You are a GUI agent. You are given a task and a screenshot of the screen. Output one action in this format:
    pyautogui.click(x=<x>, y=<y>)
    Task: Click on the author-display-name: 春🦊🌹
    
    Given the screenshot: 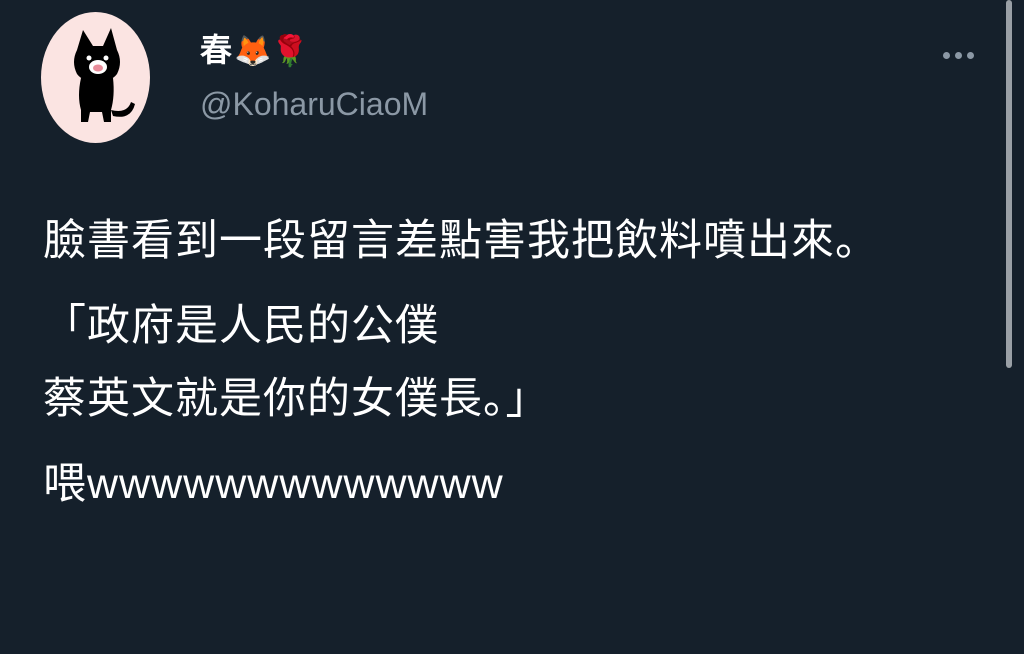 What is the action you would take?
    pyautogui.click(x=254, y=51)
    